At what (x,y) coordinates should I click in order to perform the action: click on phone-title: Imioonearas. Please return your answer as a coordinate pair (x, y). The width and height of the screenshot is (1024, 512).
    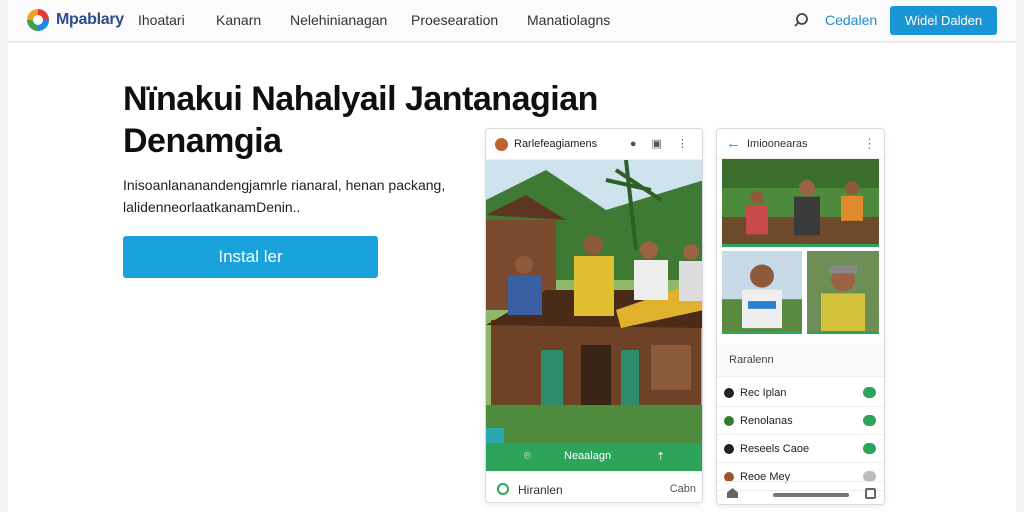
    Looking at the image, I should click on (777, 144).